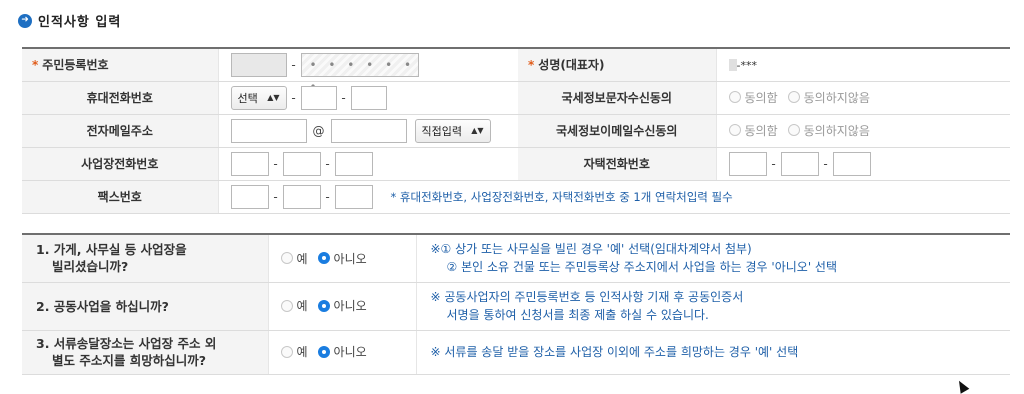 The height and width of the screenshot is (394, 1024). I want to click on email-consent-agree: 동의함, so click(753, 130).